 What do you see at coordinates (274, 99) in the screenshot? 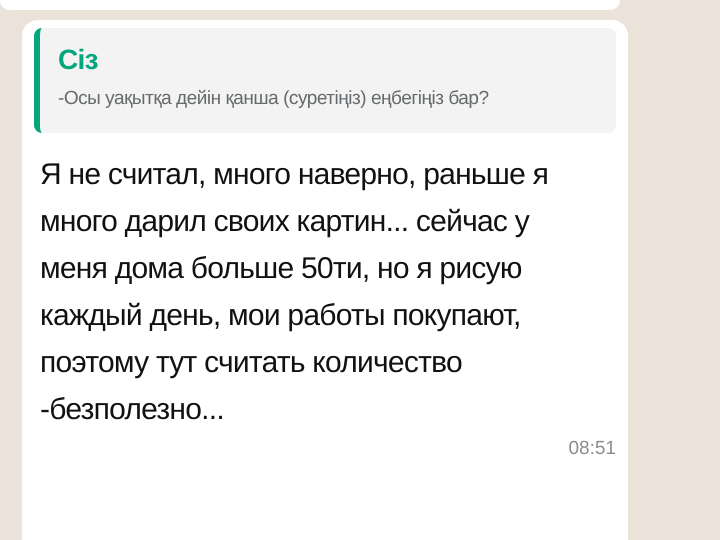
I see `quote-text: -Осы уақытқа дейін қанша (суретіңіз) еңбегіңіз бар?` at bounding box center [274, 99].